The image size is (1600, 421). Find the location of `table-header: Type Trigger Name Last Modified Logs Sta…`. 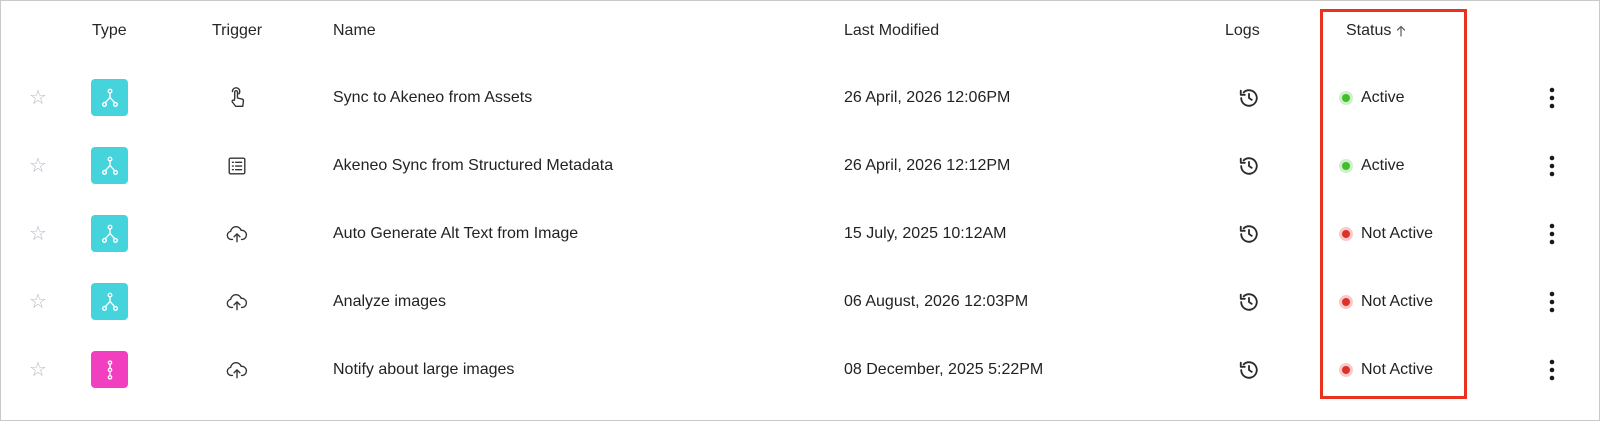

table-header: Type Trigger Name Last Modified Logs Sta… is located at coordinates (800, 31).